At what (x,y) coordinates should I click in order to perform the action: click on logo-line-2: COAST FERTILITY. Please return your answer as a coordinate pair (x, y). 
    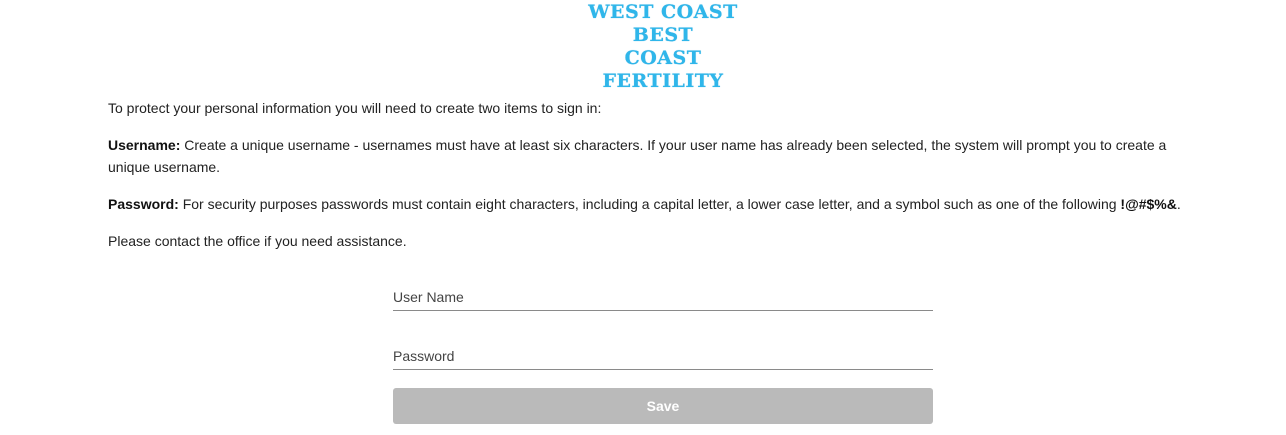
    Looking at the image, I should click on (663, 69).